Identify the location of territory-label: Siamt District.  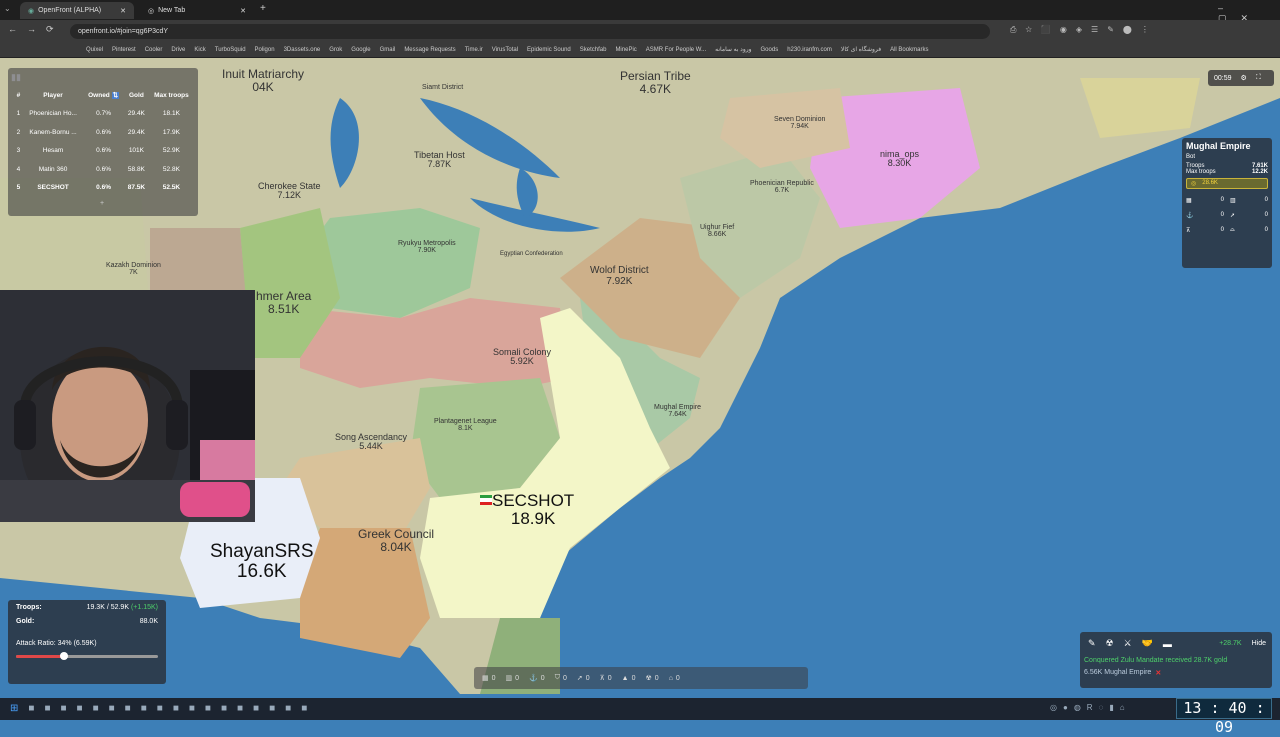
(442, 87).